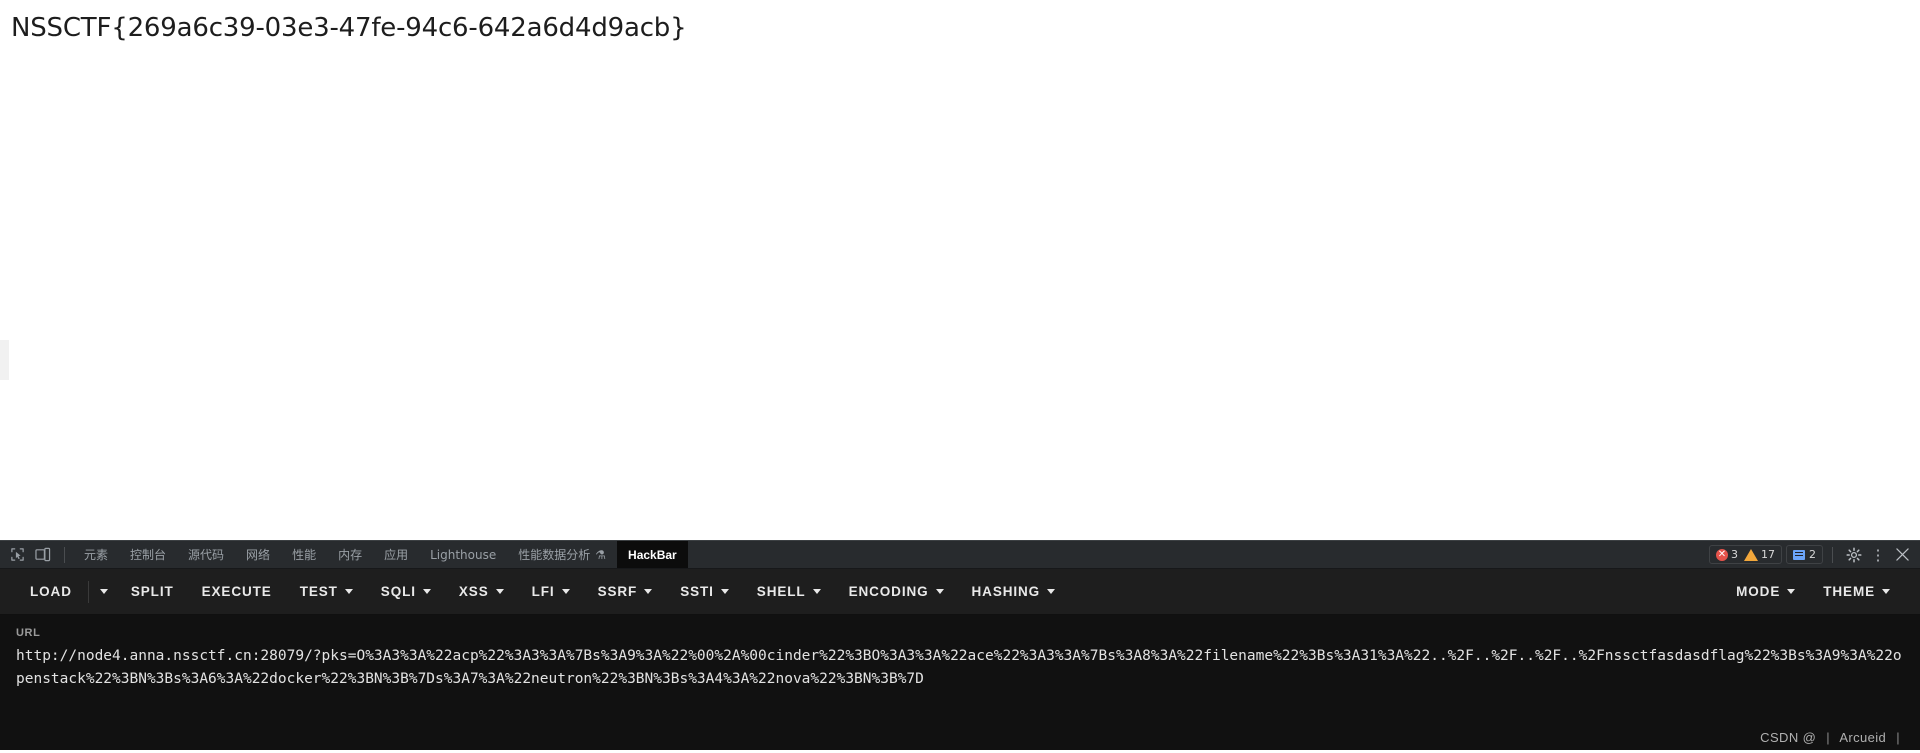 This screenshot has width=1920, height=753. I want to click on close-icon, so click(1902, 555).